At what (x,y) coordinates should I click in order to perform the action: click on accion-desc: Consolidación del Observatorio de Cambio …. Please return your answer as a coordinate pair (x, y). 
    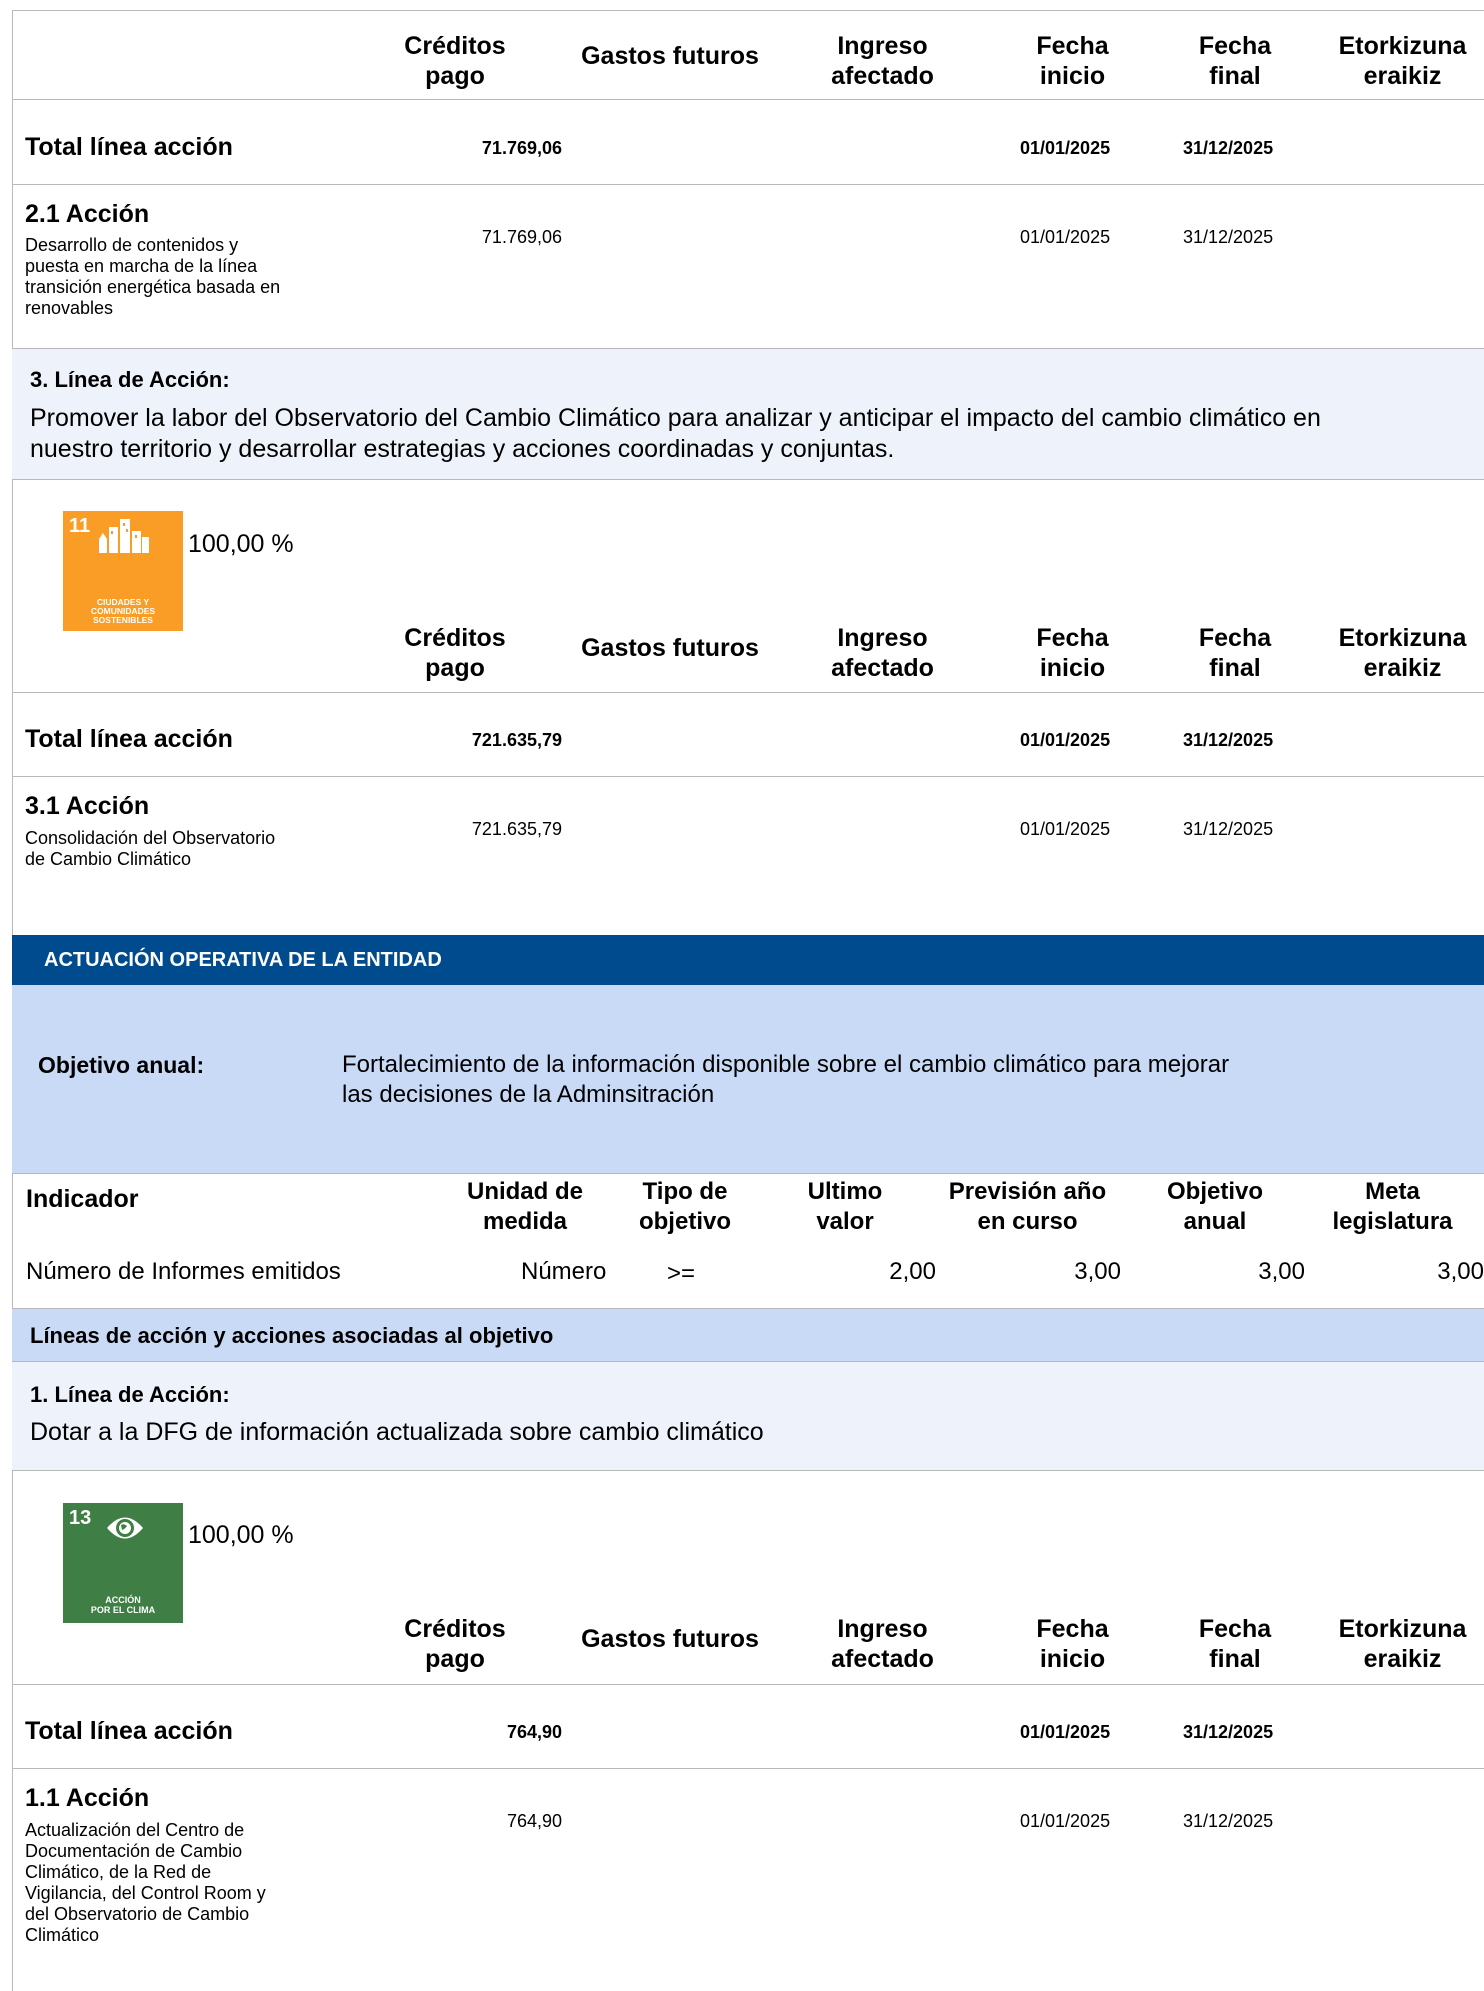
    Looking at the image, I should click on (150, 848).